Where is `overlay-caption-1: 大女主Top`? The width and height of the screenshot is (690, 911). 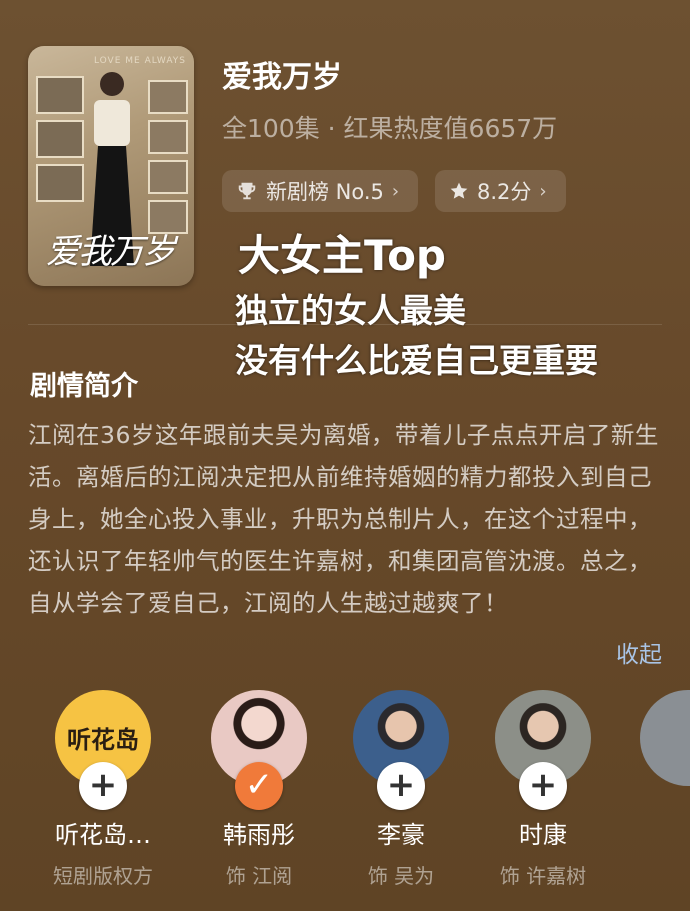 overlay-caption-1: 大女主Top is located at coordinates (342, 255).